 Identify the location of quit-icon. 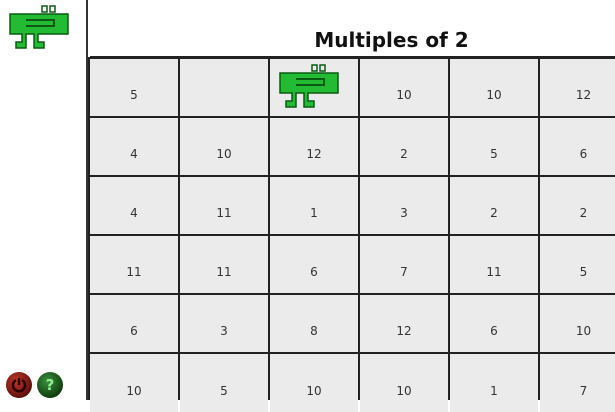
(19, 385).